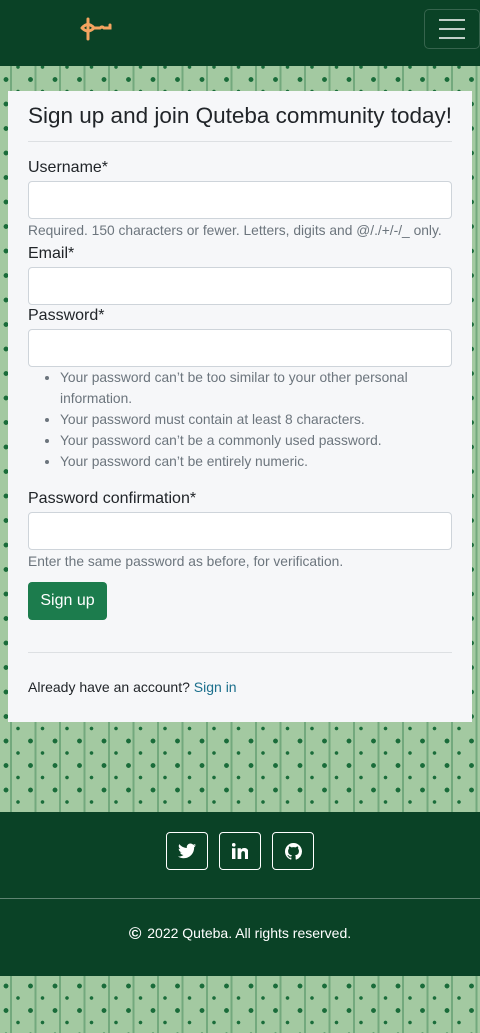  I want to click on navbar, so click(240, 33).